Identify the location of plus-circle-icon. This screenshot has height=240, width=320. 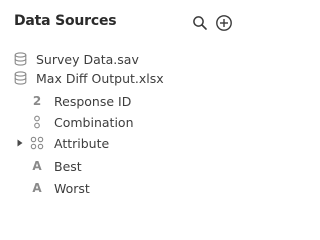
(224, 23).